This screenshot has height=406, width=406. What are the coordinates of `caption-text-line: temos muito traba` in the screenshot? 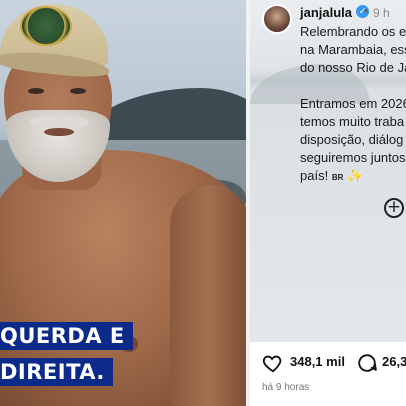 It's located at (352, 121).